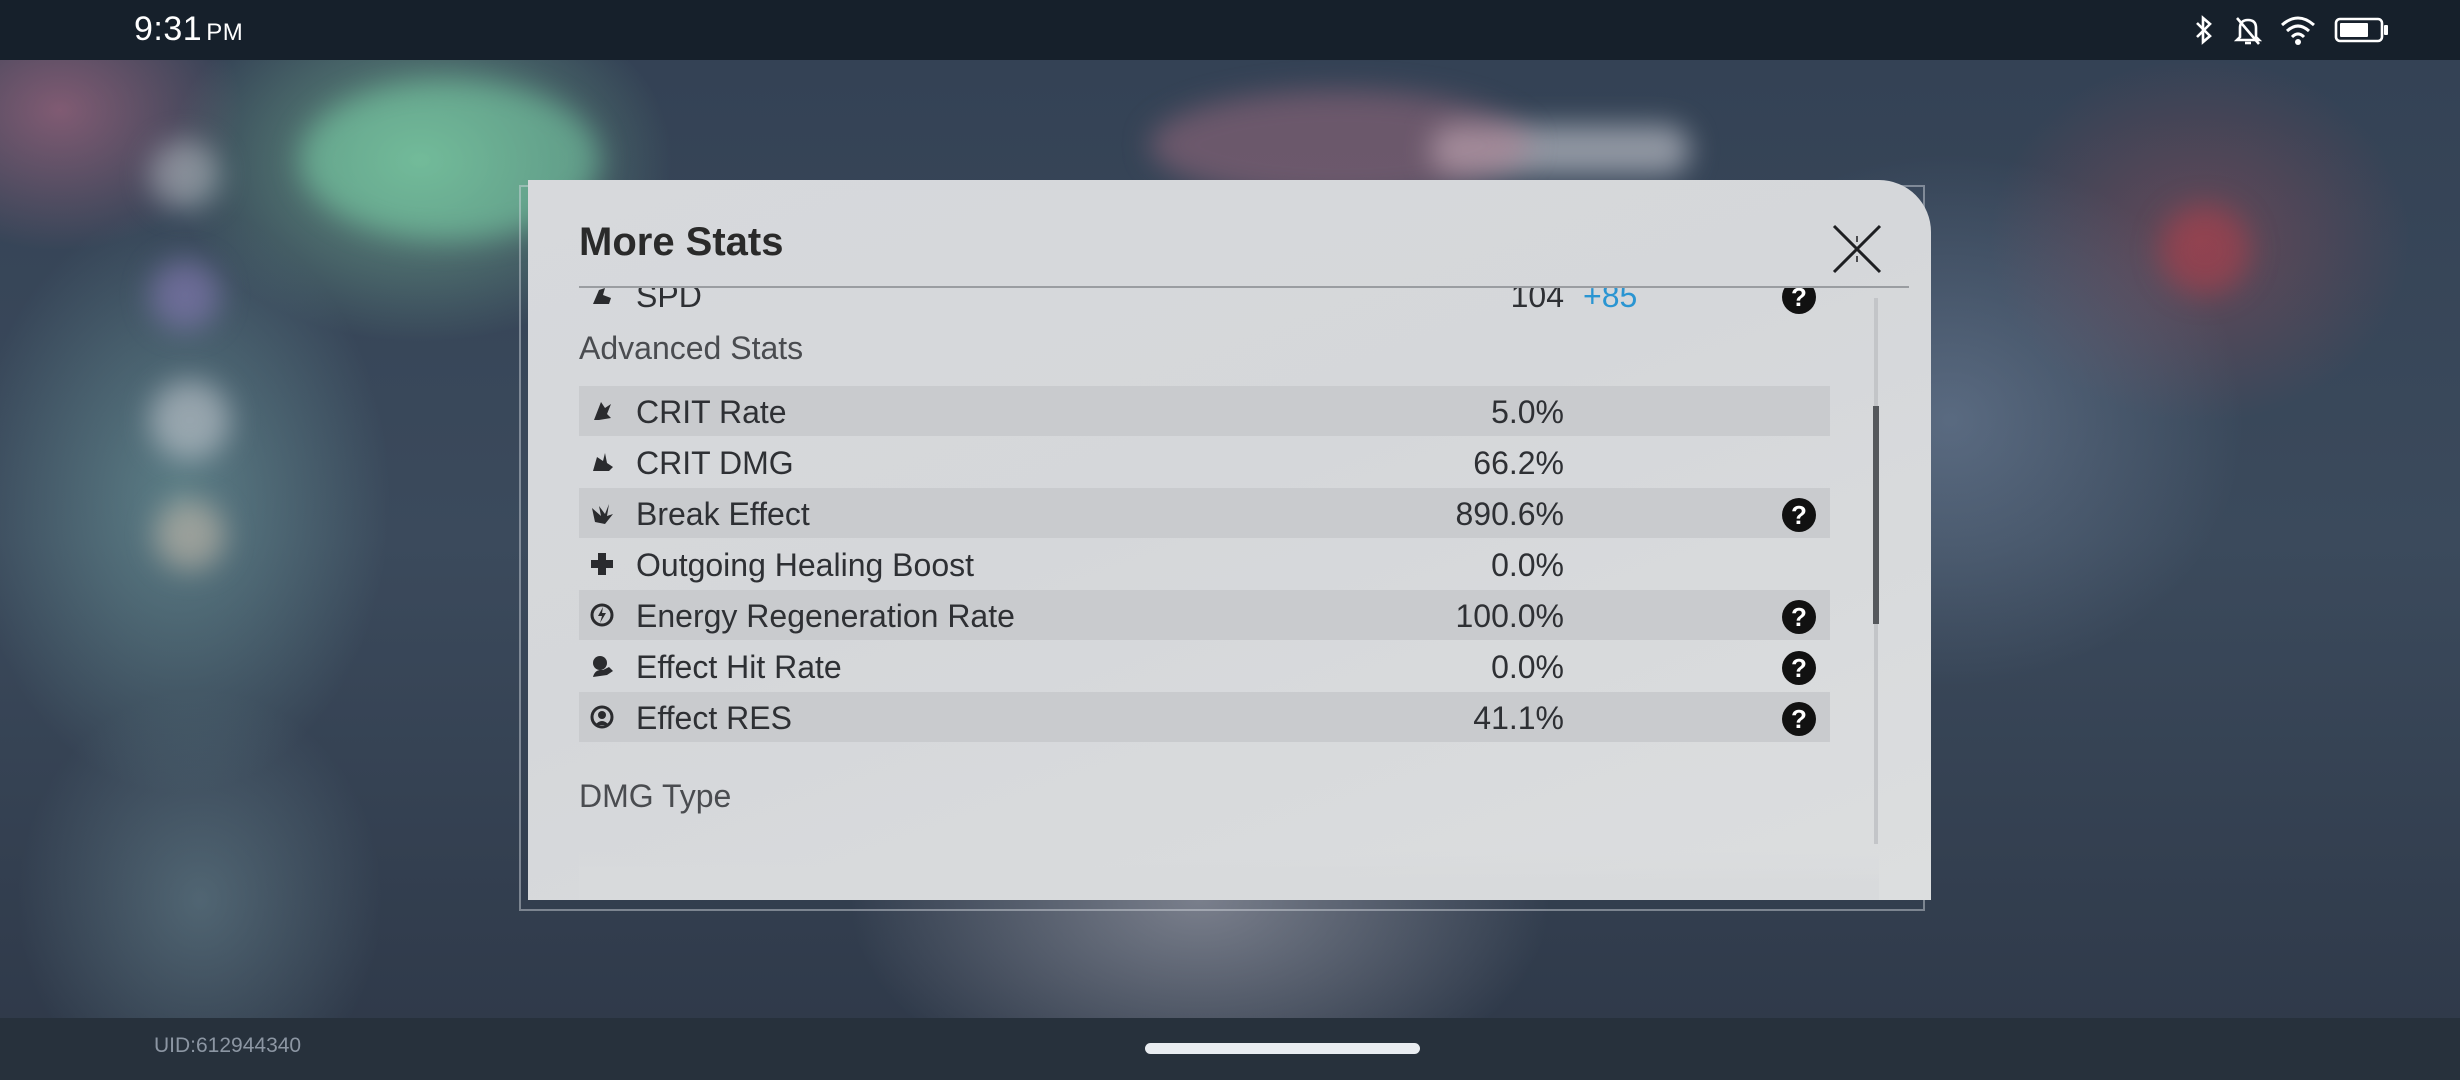 The width and height of the screenshot is (2460, 1080). Describe the element at coordinates (1509, 514) in the screenshot. I see `stat-value: 890.6%` at that location.